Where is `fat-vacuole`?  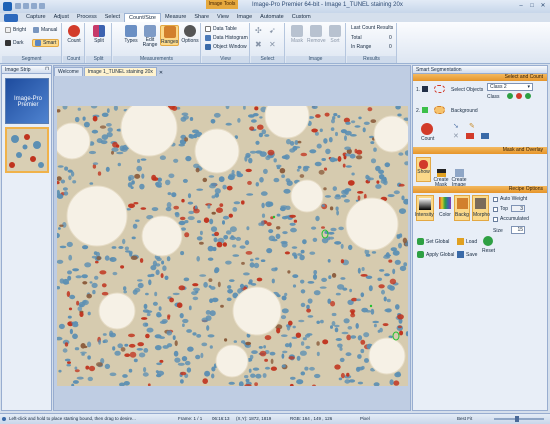 fat-vacuole is located at coordinates (217, 151).